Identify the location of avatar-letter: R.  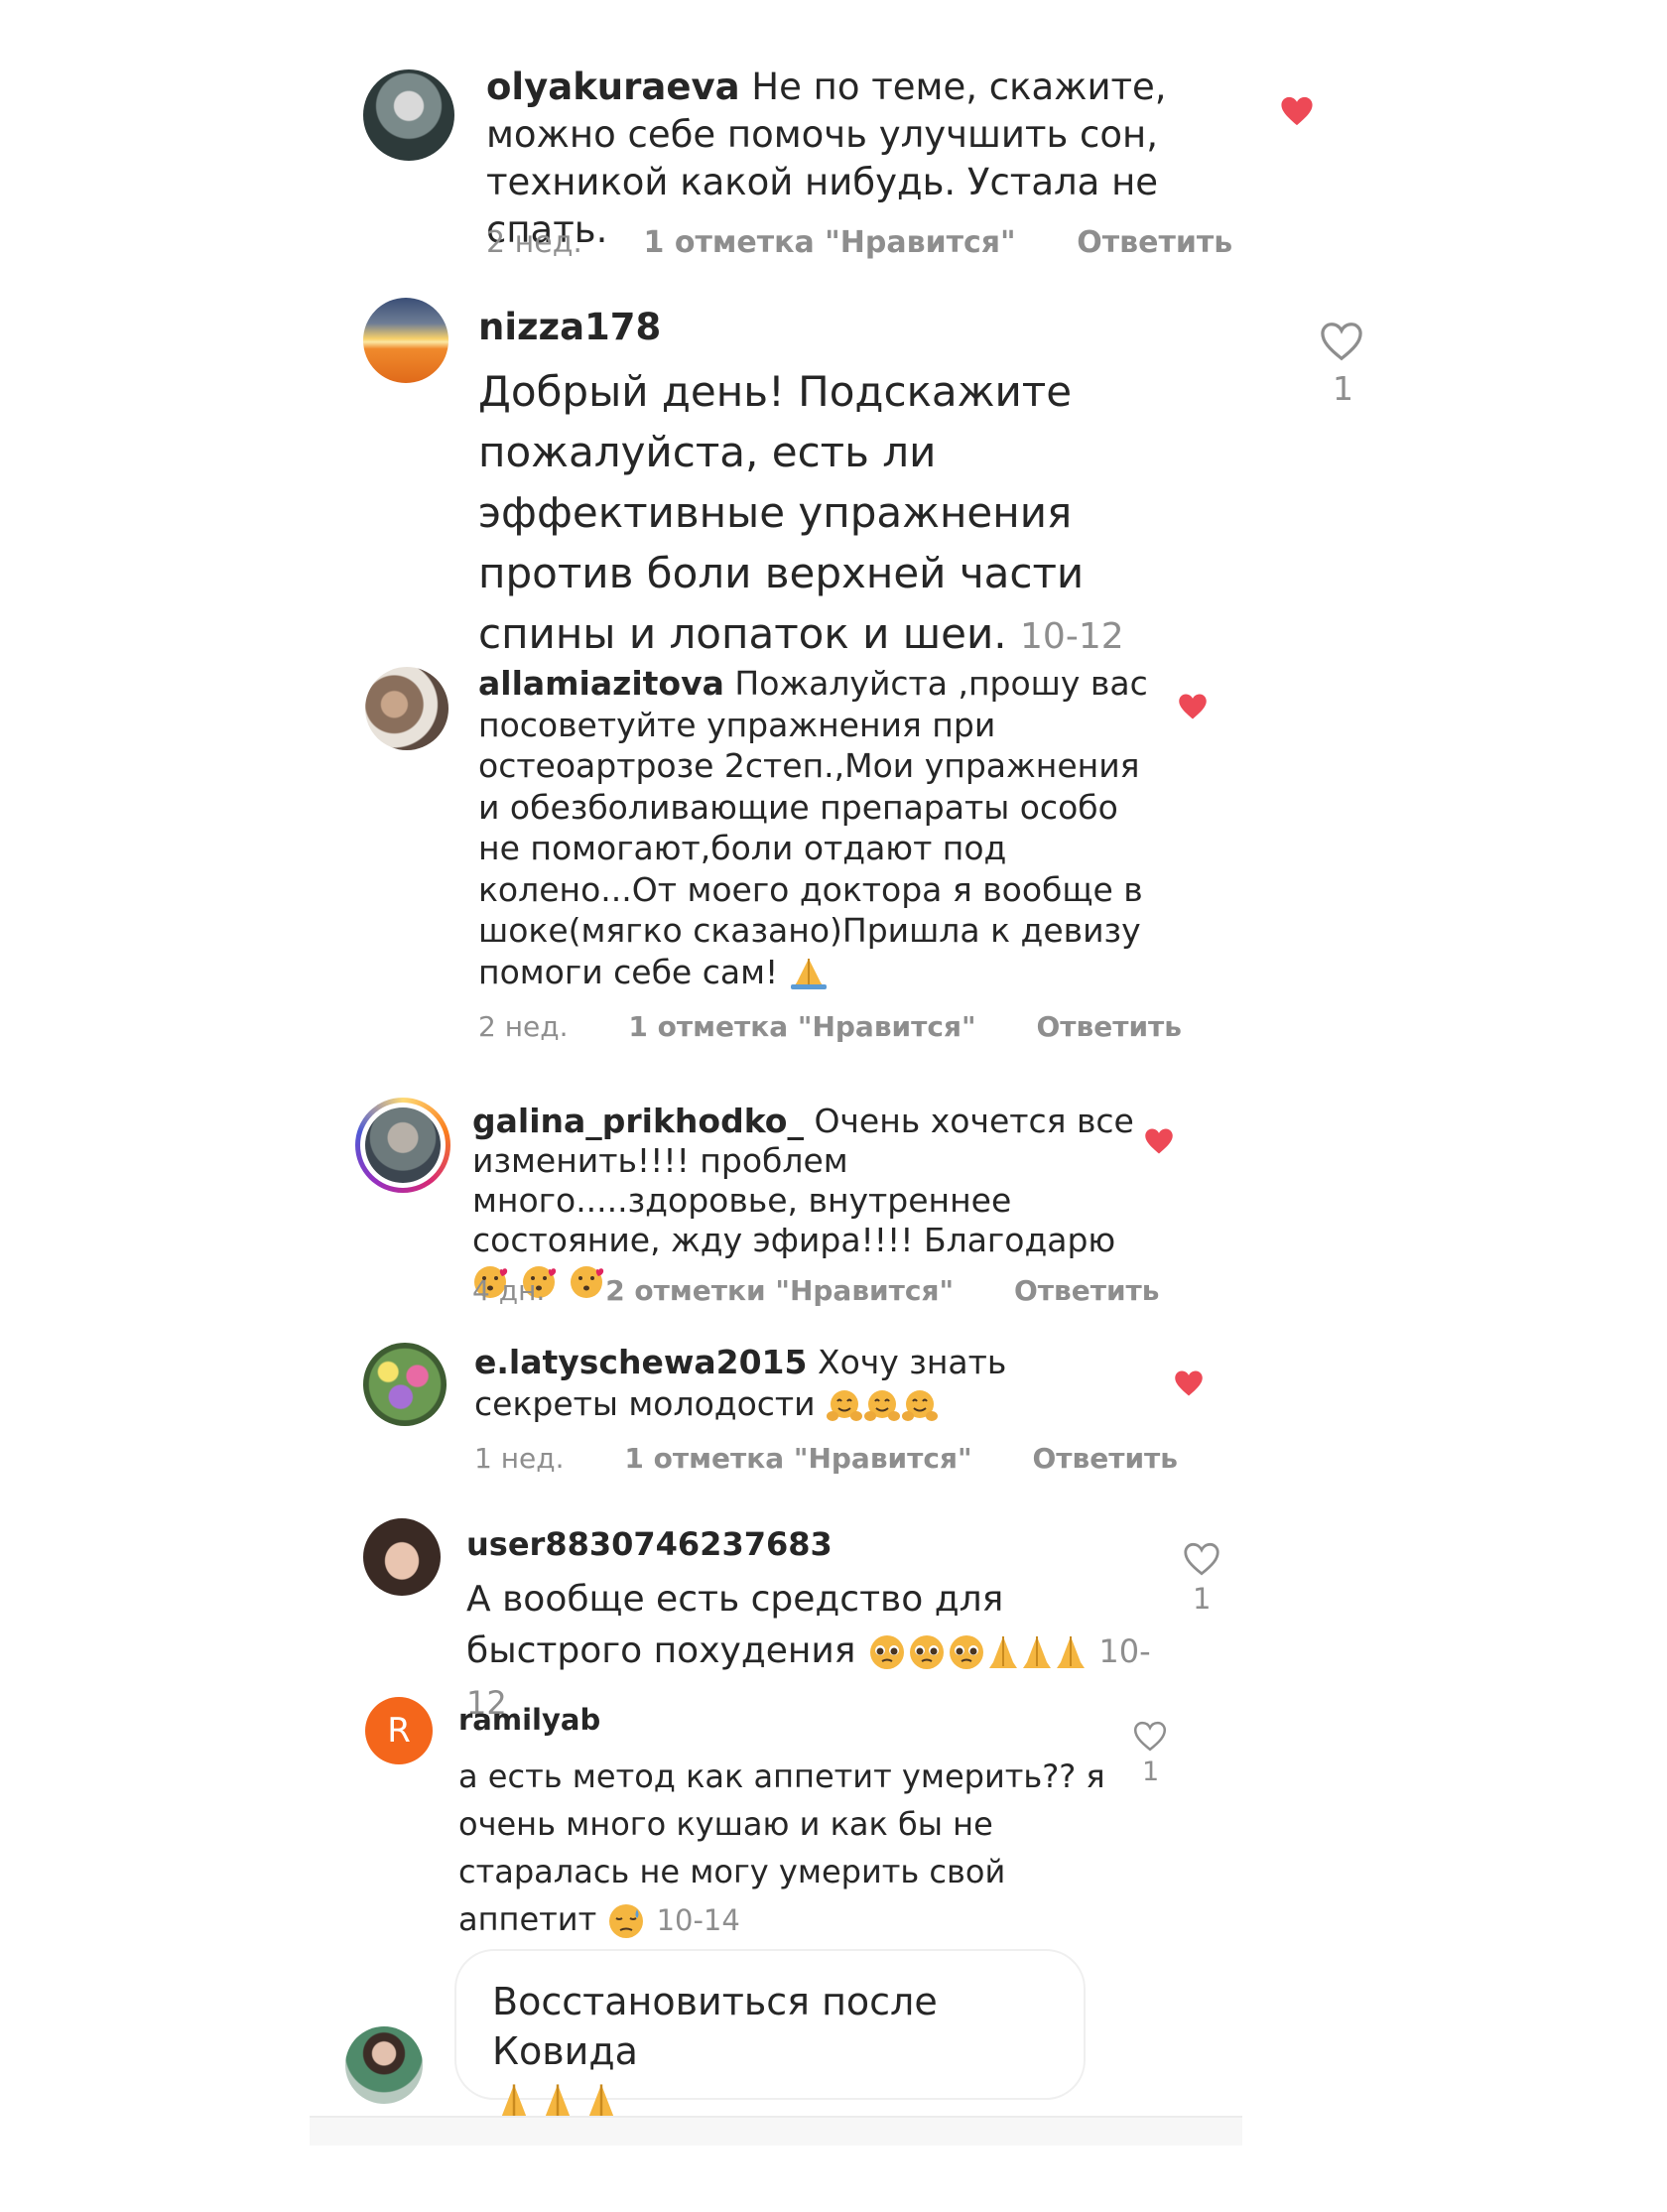
(399, 1731).